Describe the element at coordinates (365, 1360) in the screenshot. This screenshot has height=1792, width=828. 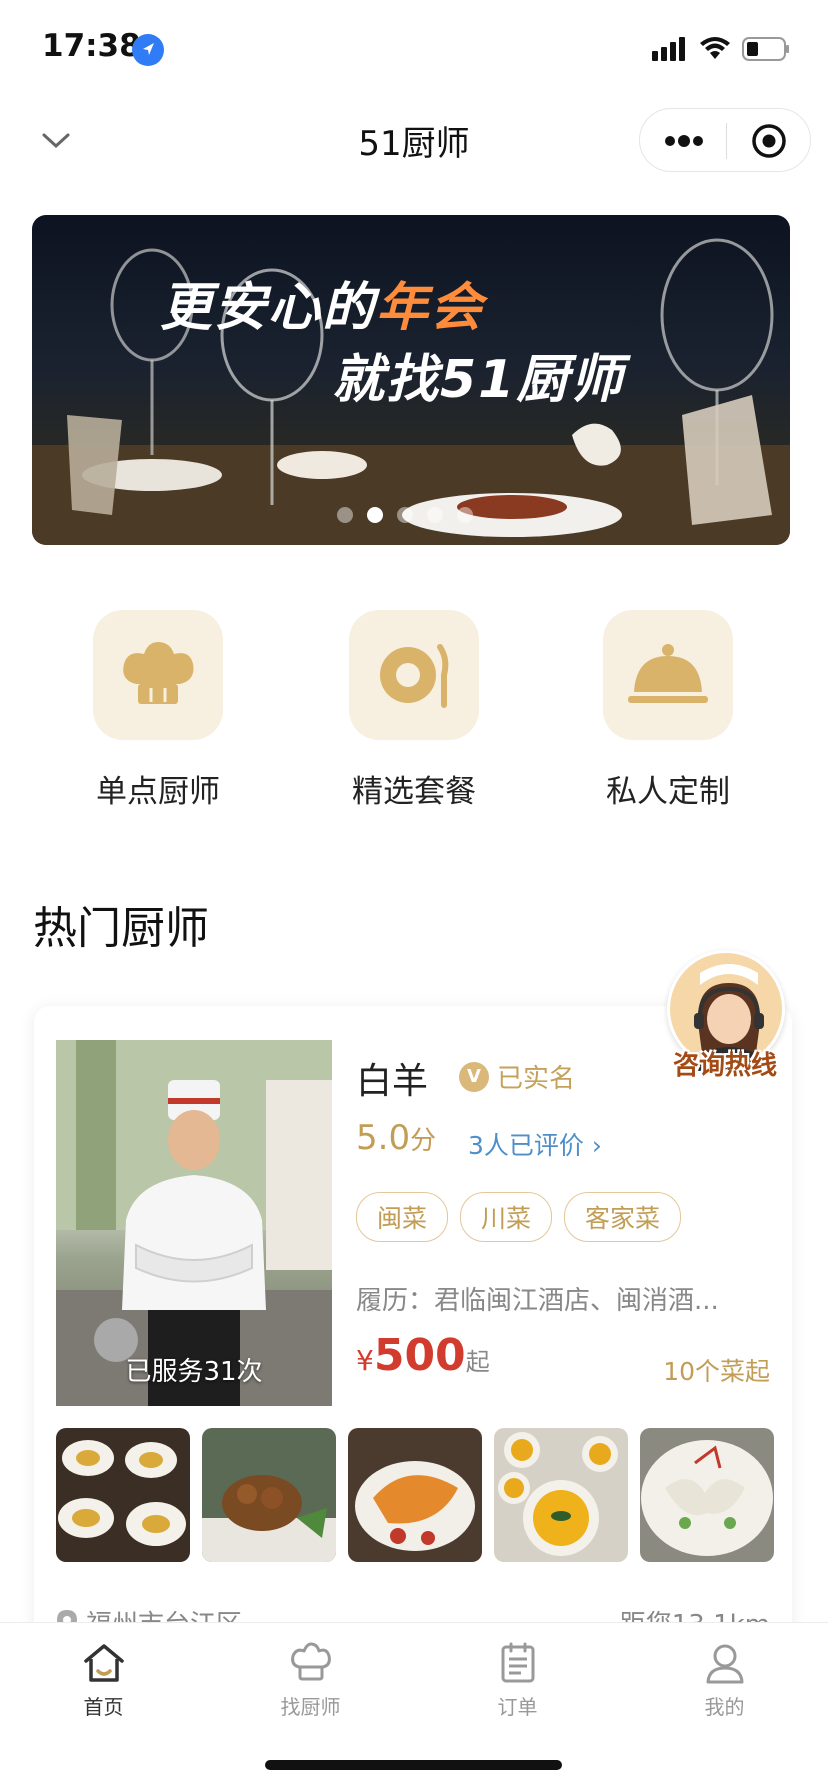
I see `price-currency: ¥` at that location.